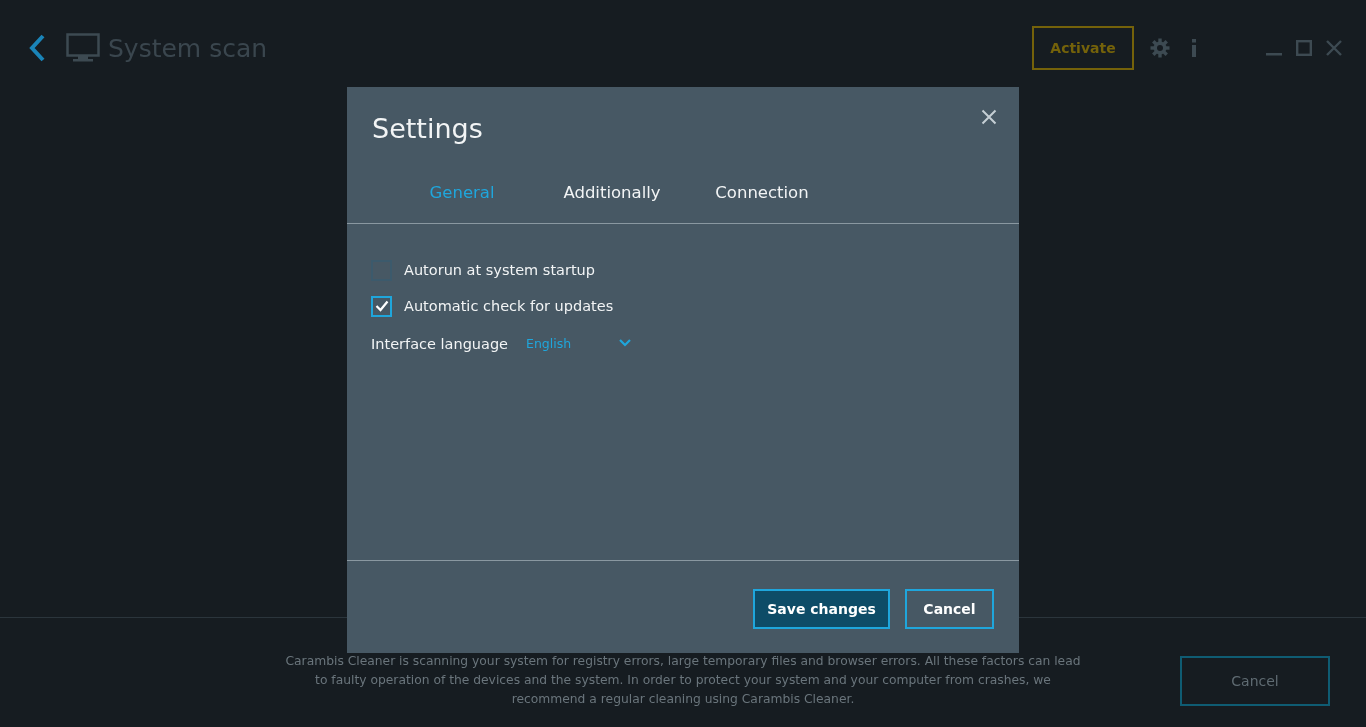 The width and height of the screenshot is (1366, 727). Describe the element at coordinates (1304, 48) in the screenshot. I see `maximize-icon` at that location.